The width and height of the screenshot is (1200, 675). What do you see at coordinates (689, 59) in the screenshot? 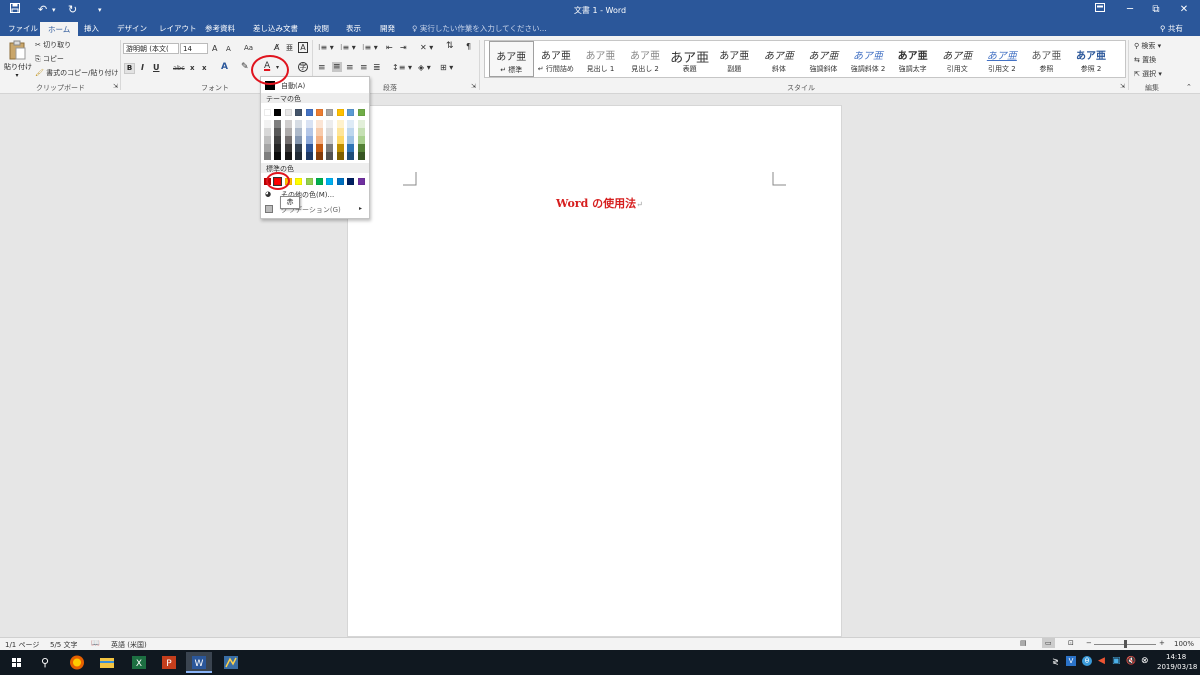
I see `style-item: あア亜 表題` at bounding box center [689, 59].